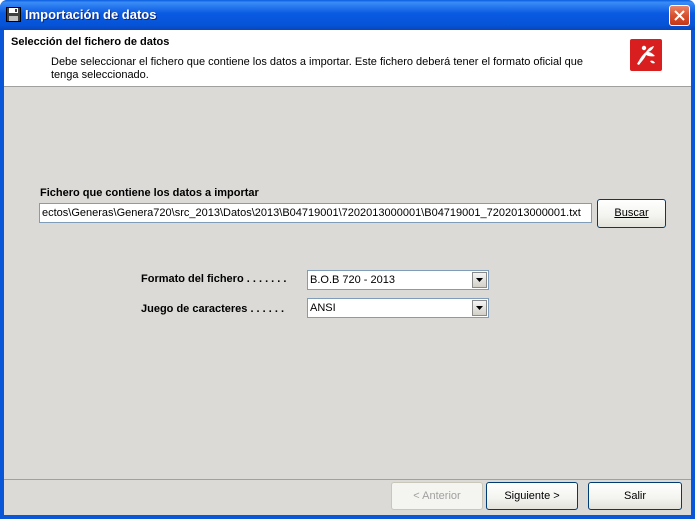  I want to click on format-select-value: B.O.B 720 - 2013, so click(352, 280).